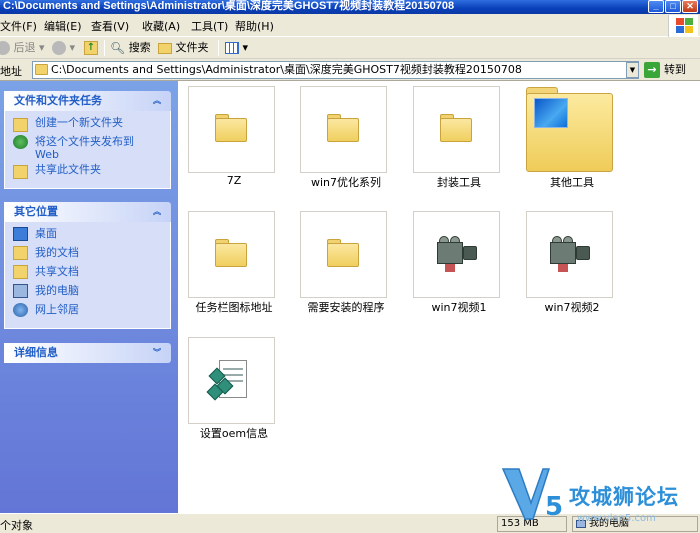 This screenshot has width=700, height=533. I want to click on up-folder-icon: ↑, so click(91, 48).